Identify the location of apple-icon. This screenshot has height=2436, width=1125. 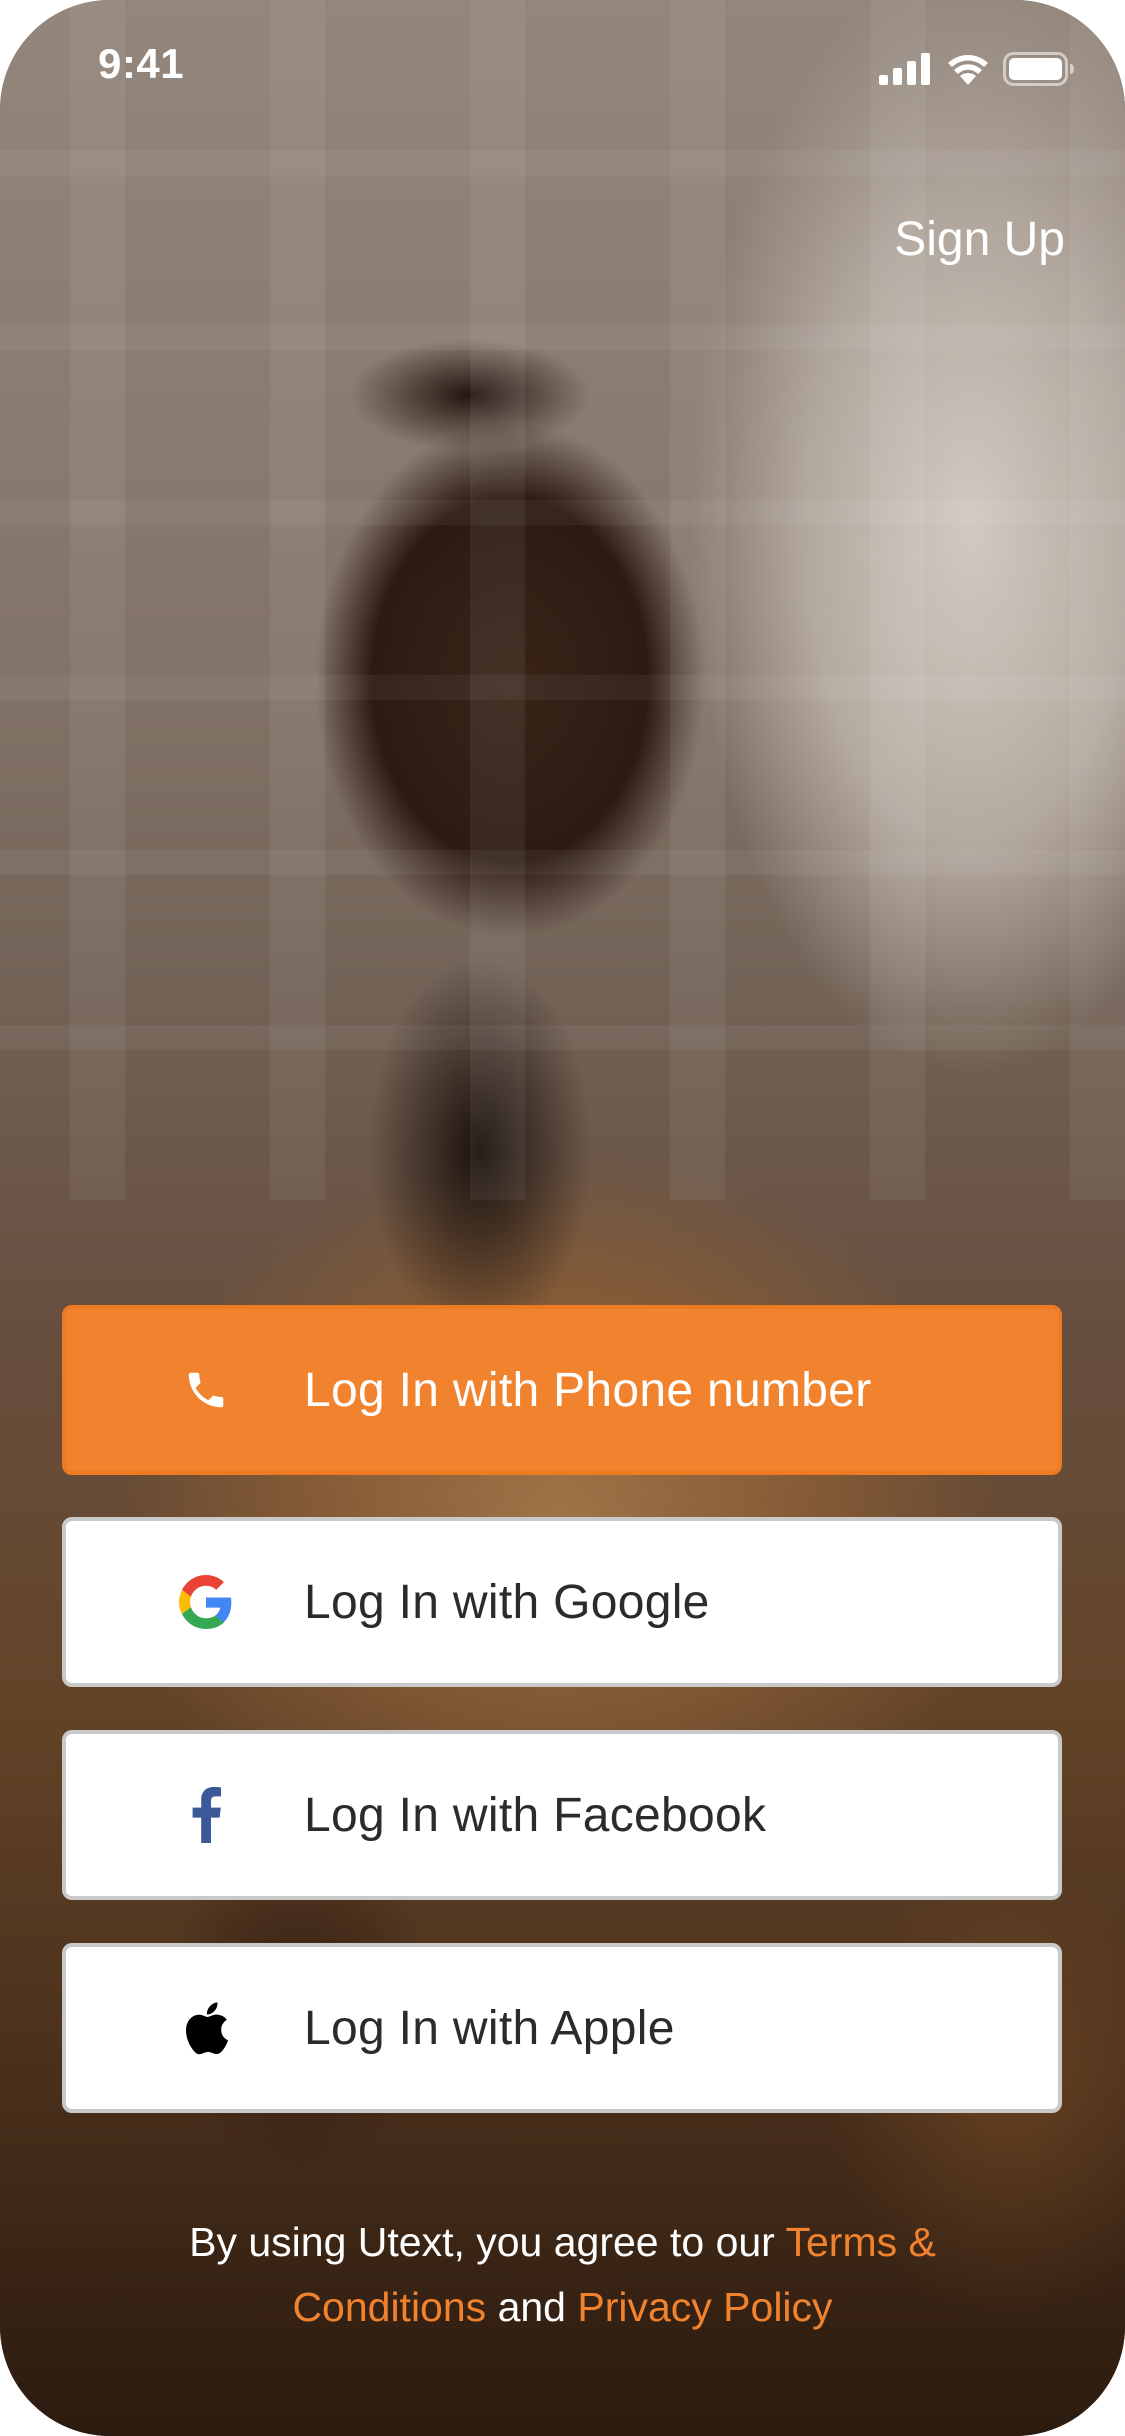
(206, 2028).